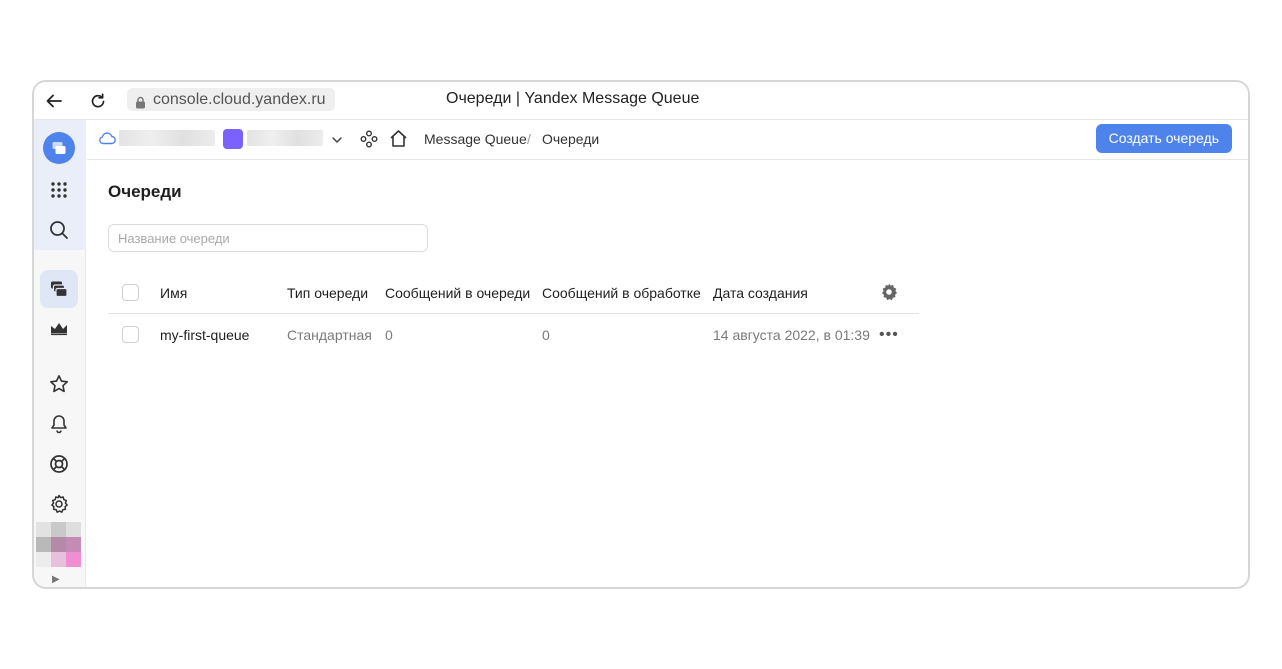  What do you see at coordinates (233, 139) in the screenshot?
I see `folder-icon` at bounding box center [233, 139].